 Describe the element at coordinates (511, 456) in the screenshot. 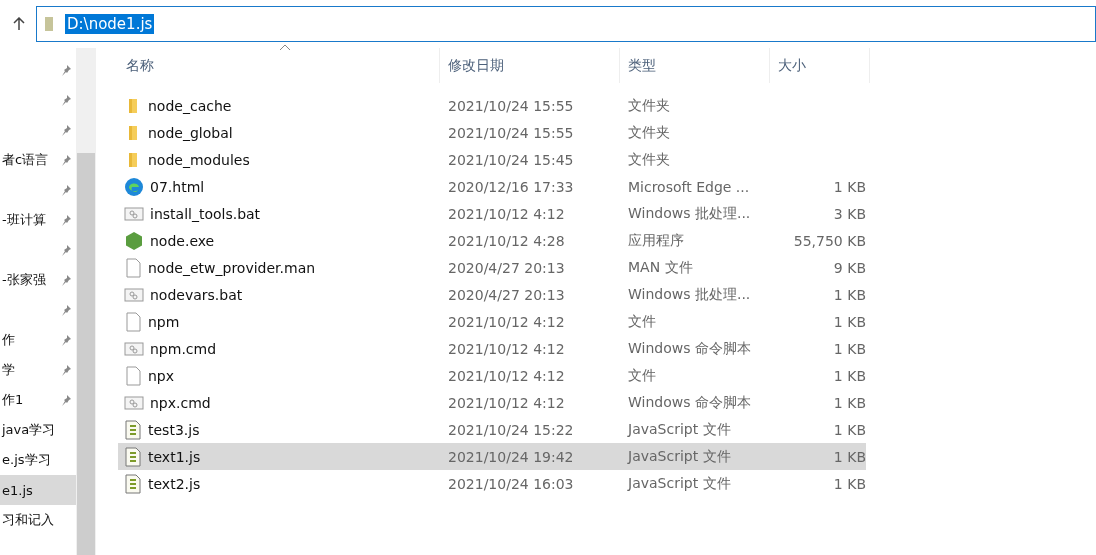

I see `date-cell-text: 2021/10/24 19:42` at that location.